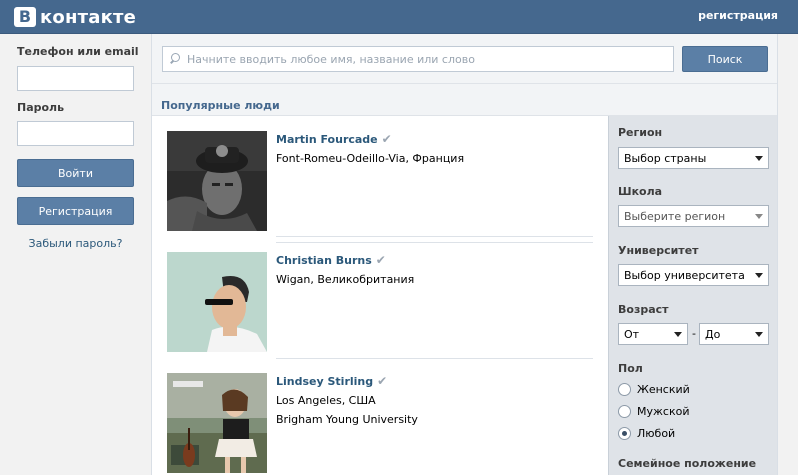 The width and height of the screenshot is (798, 475). What do you see at coordinates (713, 334) in the screenshot?
I see `age-to-value: До` at bounding box center [713, 334].